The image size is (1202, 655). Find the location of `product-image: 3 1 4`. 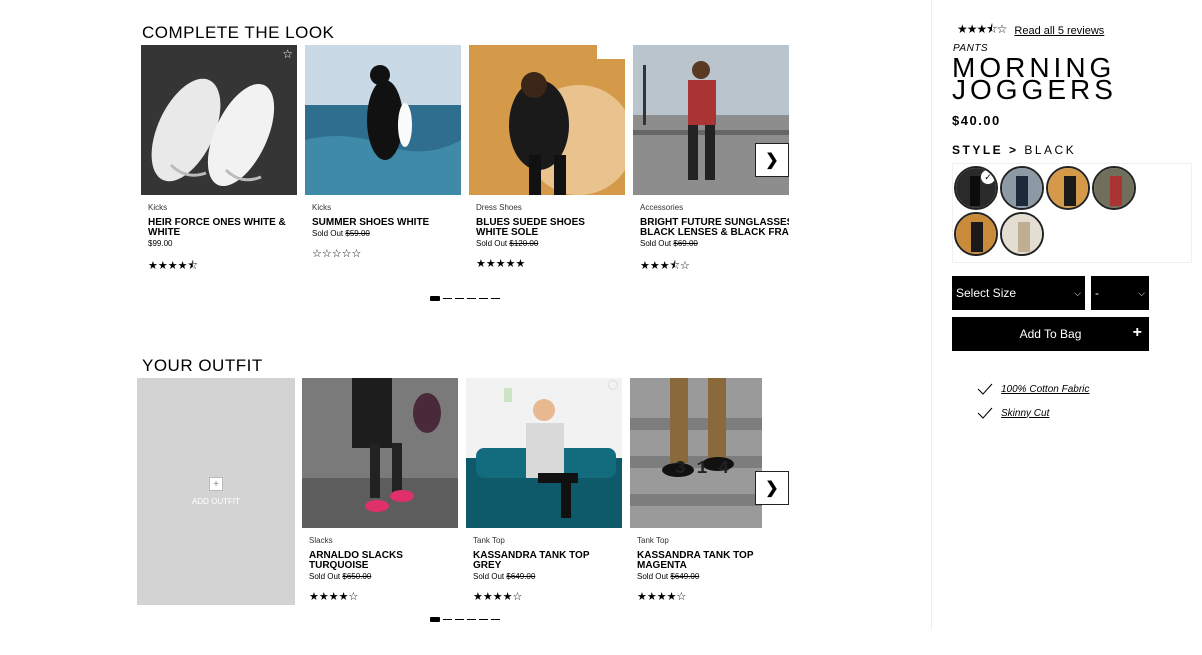

product-image: 3 1 4 is located at coordinates (696, 453).